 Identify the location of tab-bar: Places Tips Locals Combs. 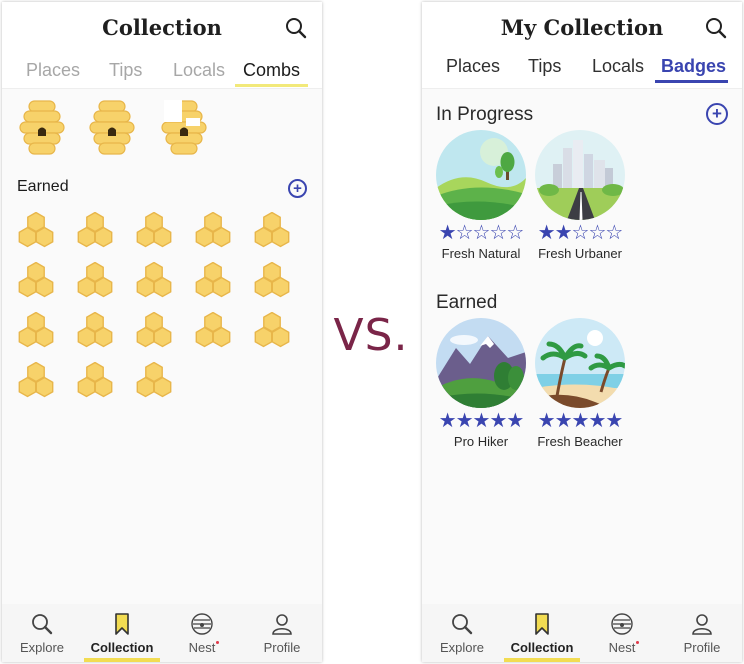
(162, 71).